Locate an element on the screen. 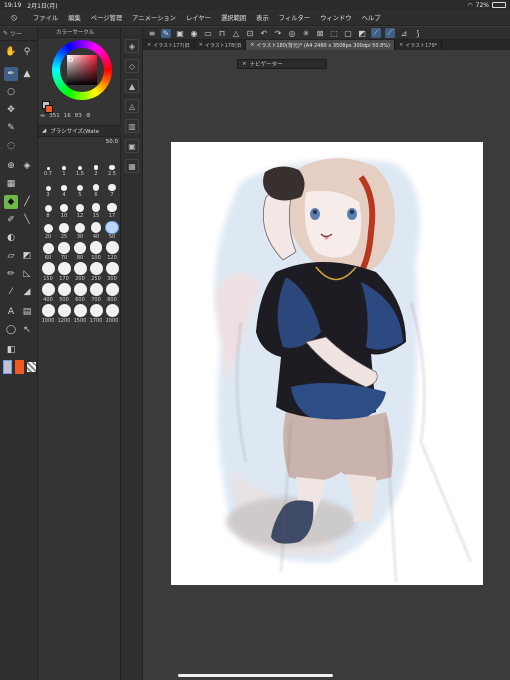 Image resolution: width=510 pixels, height=680 pixels. fill-bucket-icon: ◩ is located at coordinates (27, 256).